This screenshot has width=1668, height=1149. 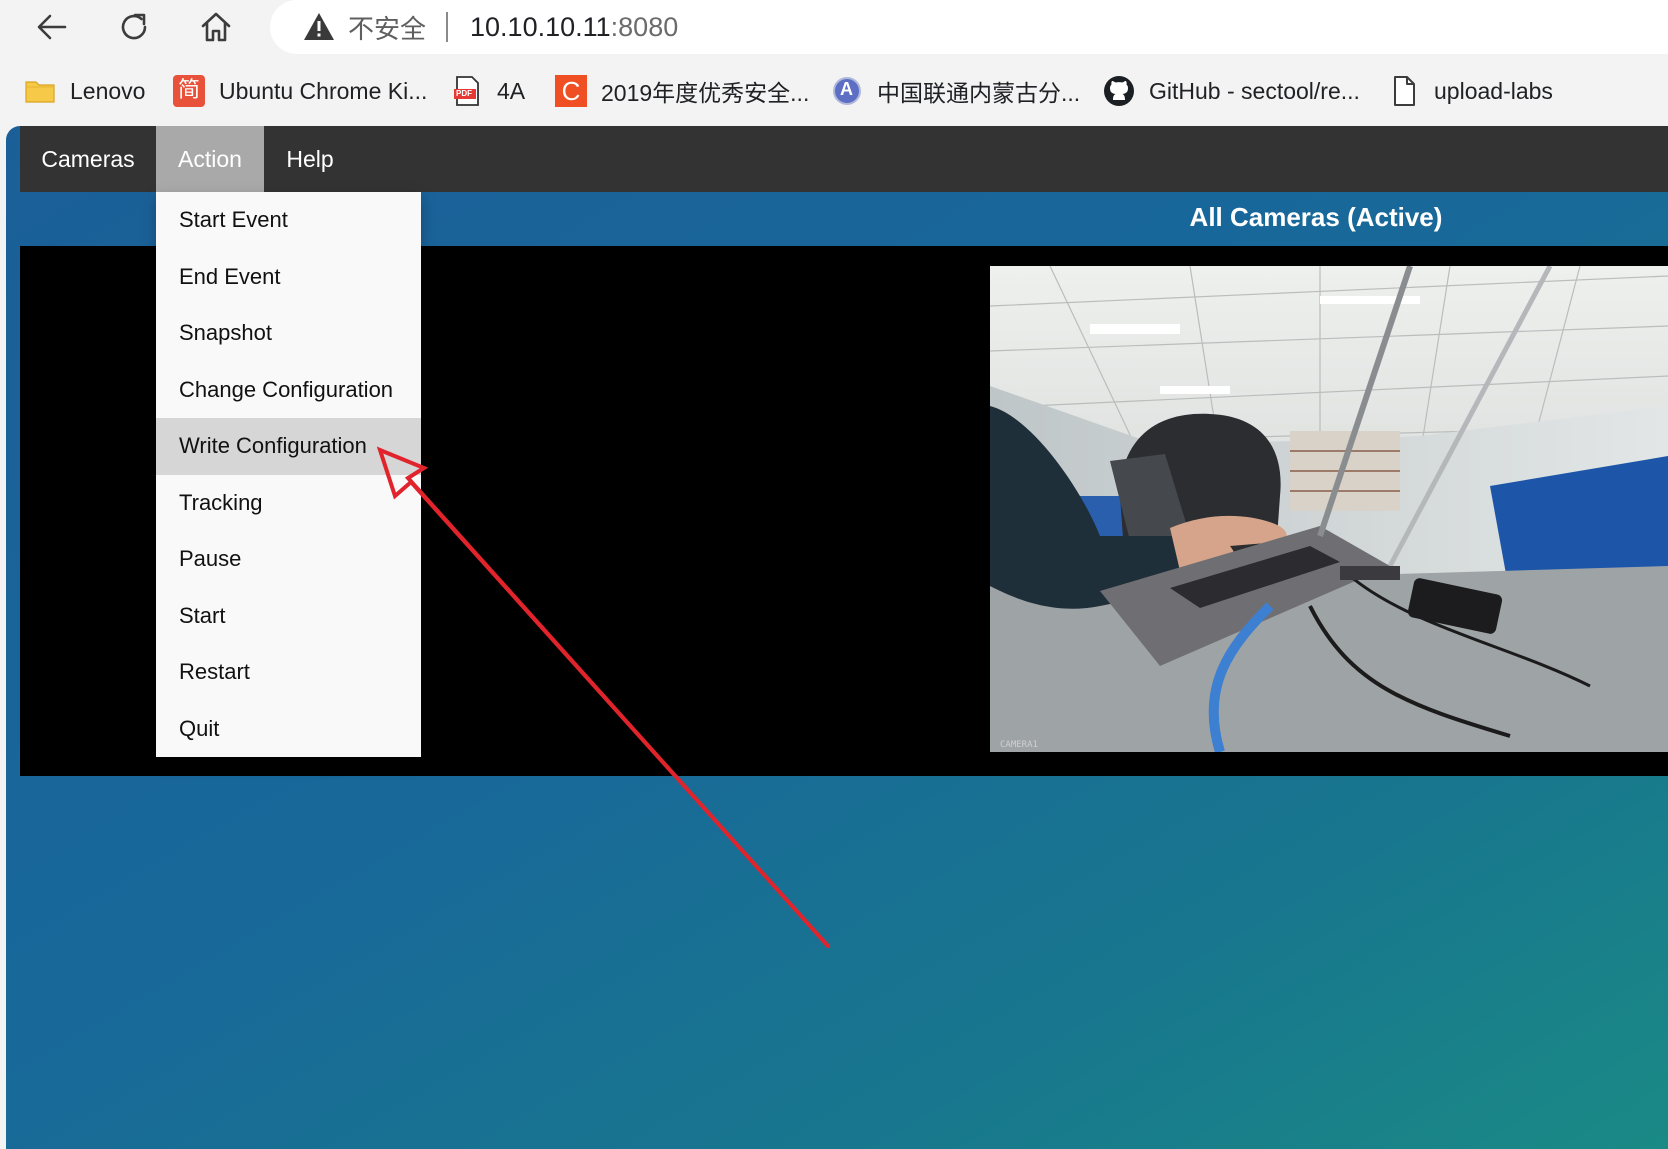 I want to click on menu-item-write-configuration: Write Configuration, so click(x=288, y=446).